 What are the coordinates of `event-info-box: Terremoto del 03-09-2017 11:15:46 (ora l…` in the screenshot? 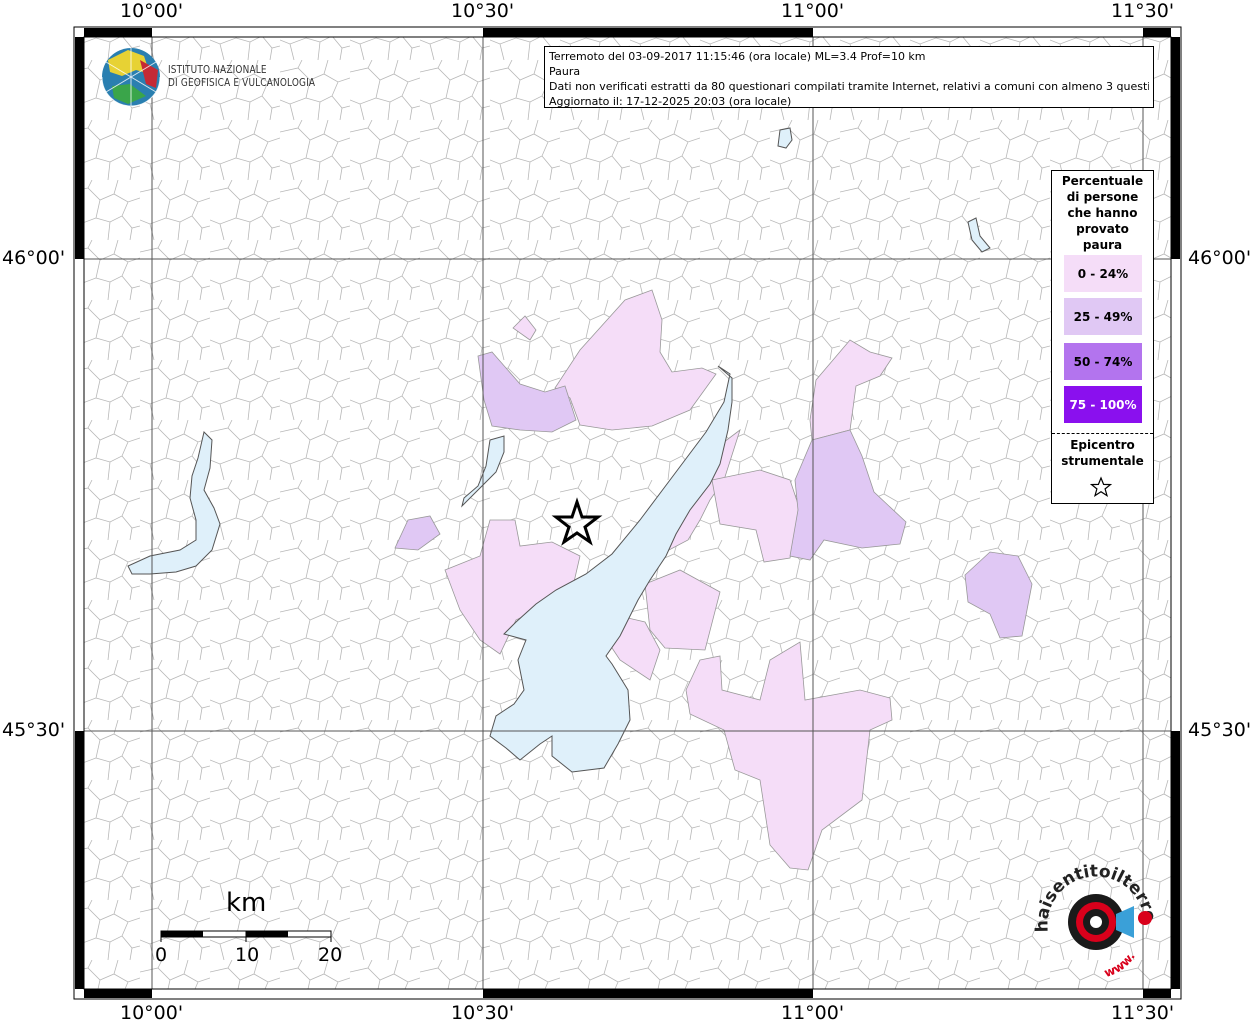 It's located at (849, 77).